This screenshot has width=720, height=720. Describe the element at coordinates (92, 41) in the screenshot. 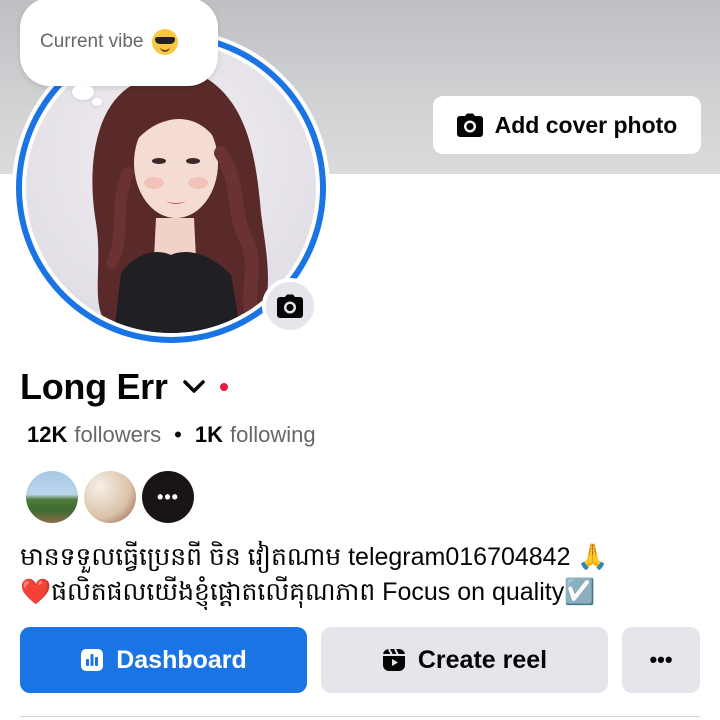

I see `current-vibe-text: Current vibe` at that location.